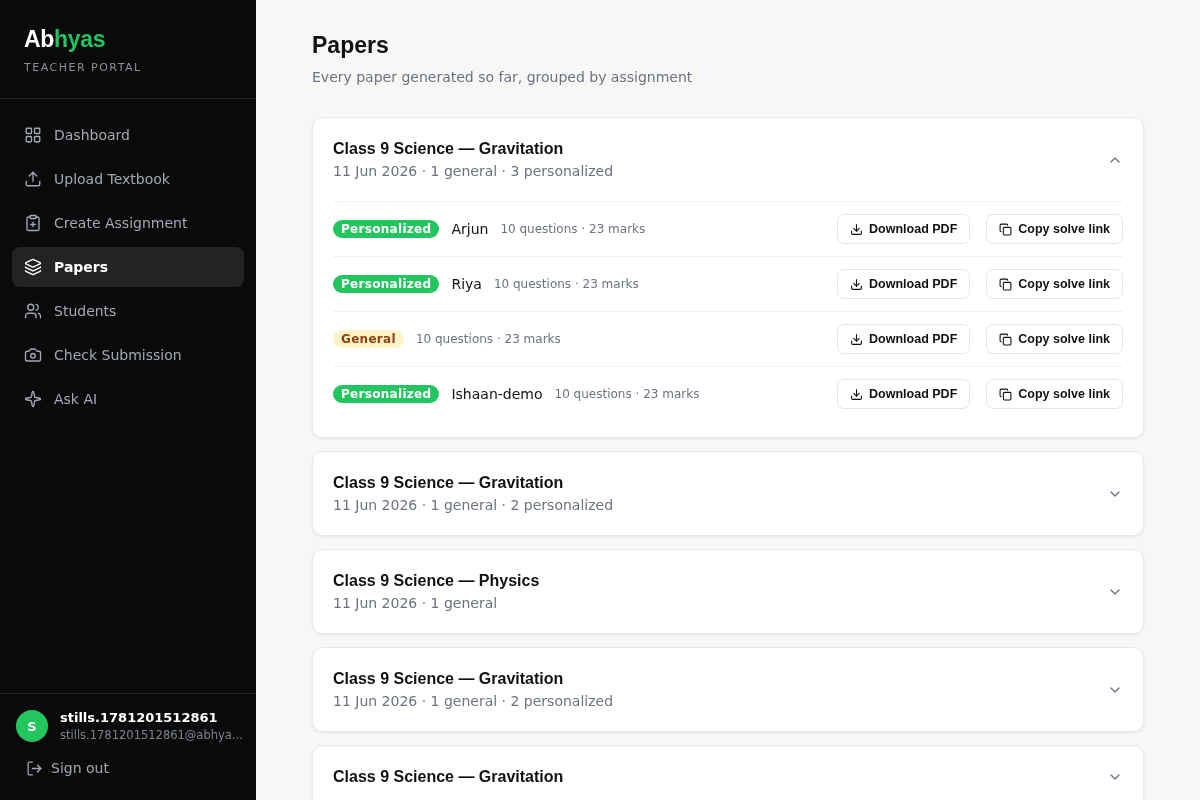  What do you see at coordinates (139, 717) in the screenshot?
I see `user-name: stills.1781201512861` at bounding box center [139, 717].